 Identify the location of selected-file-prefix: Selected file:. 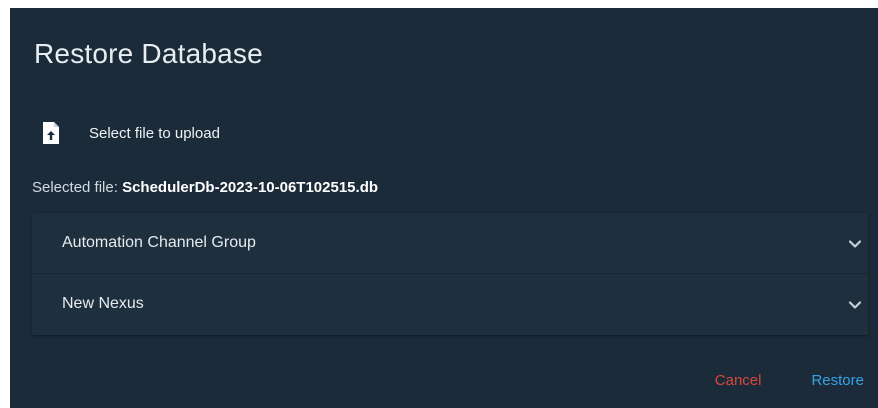
(77, 187).